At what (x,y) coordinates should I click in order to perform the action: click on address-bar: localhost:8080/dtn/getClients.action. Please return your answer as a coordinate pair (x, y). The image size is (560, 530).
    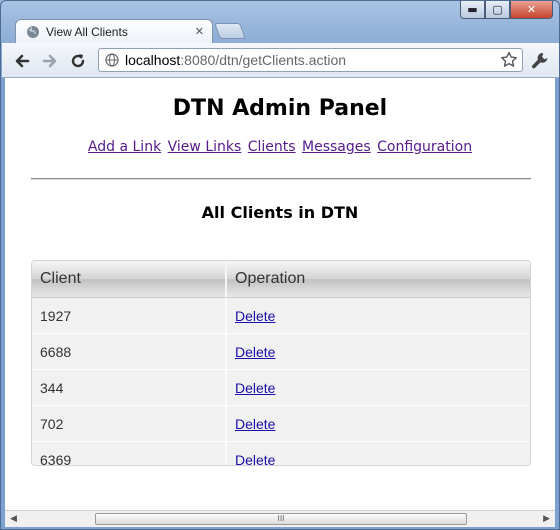
    Looking at the image, I should click on (310, 60).